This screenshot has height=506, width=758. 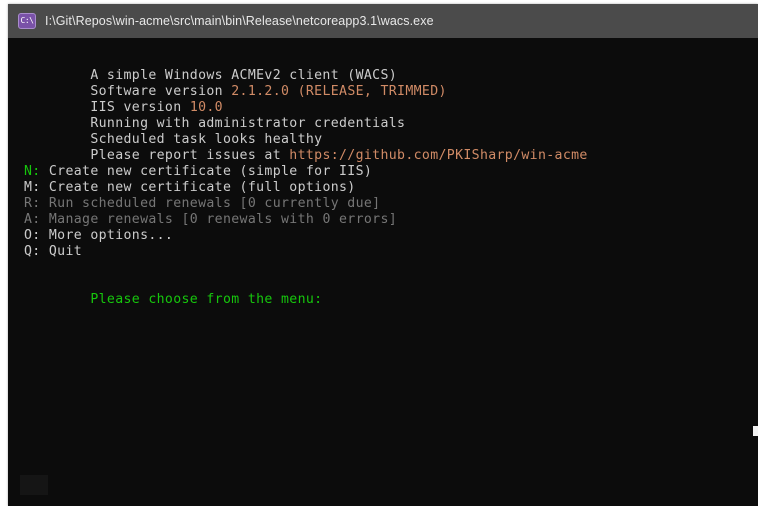 What do you see at coordinates (210, 203) in the screenshot?
I see `menu-item-label: Run scheduled renewals [0 currently due]` at bounding box center [210, 203].